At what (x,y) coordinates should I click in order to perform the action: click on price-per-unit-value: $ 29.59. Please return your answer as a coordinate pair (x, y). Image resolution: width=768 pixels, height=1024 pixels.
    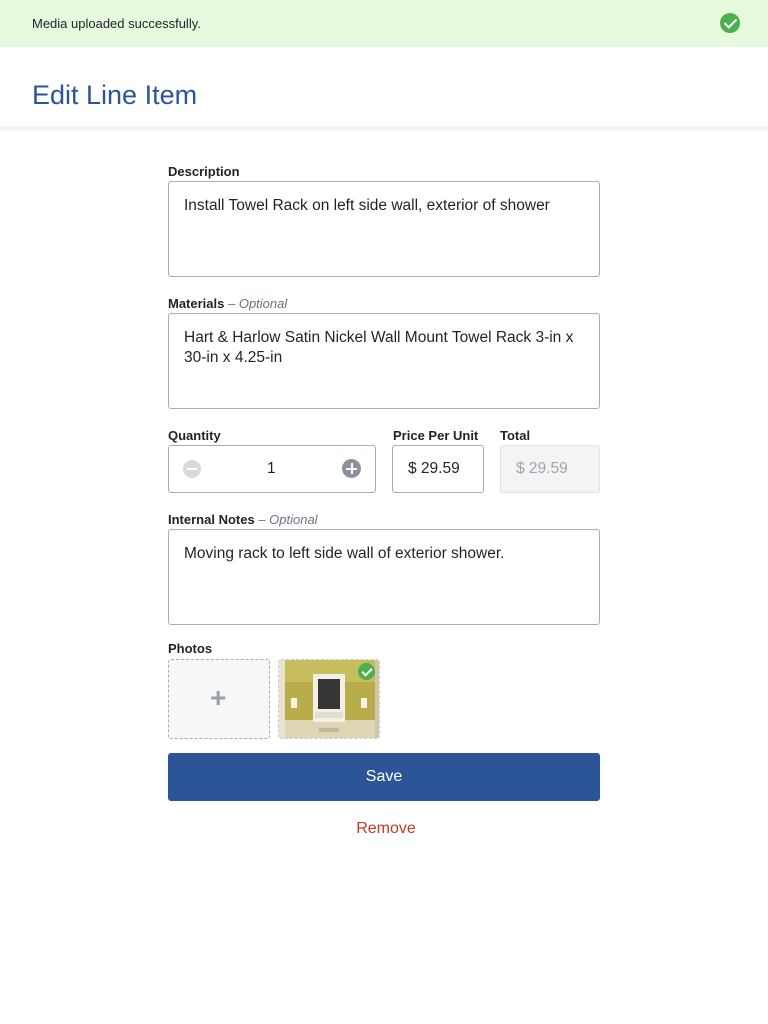
    Looking at the image, I should click on (434, 468).